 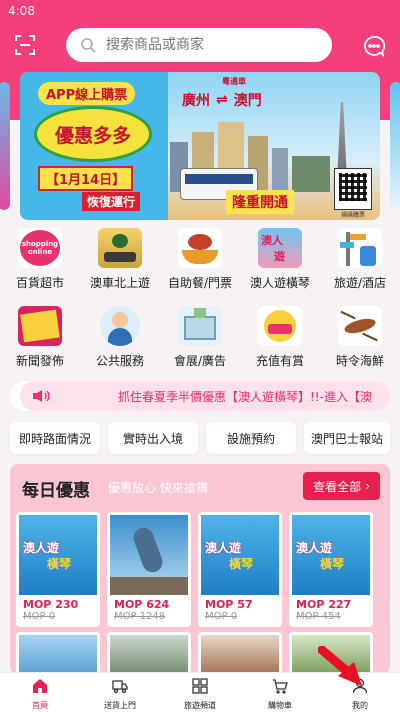 What do you see at coordinates (367, 486) in the screenshot?
I see `chevron-right-icon: ›` at bounding box center [367, 486].